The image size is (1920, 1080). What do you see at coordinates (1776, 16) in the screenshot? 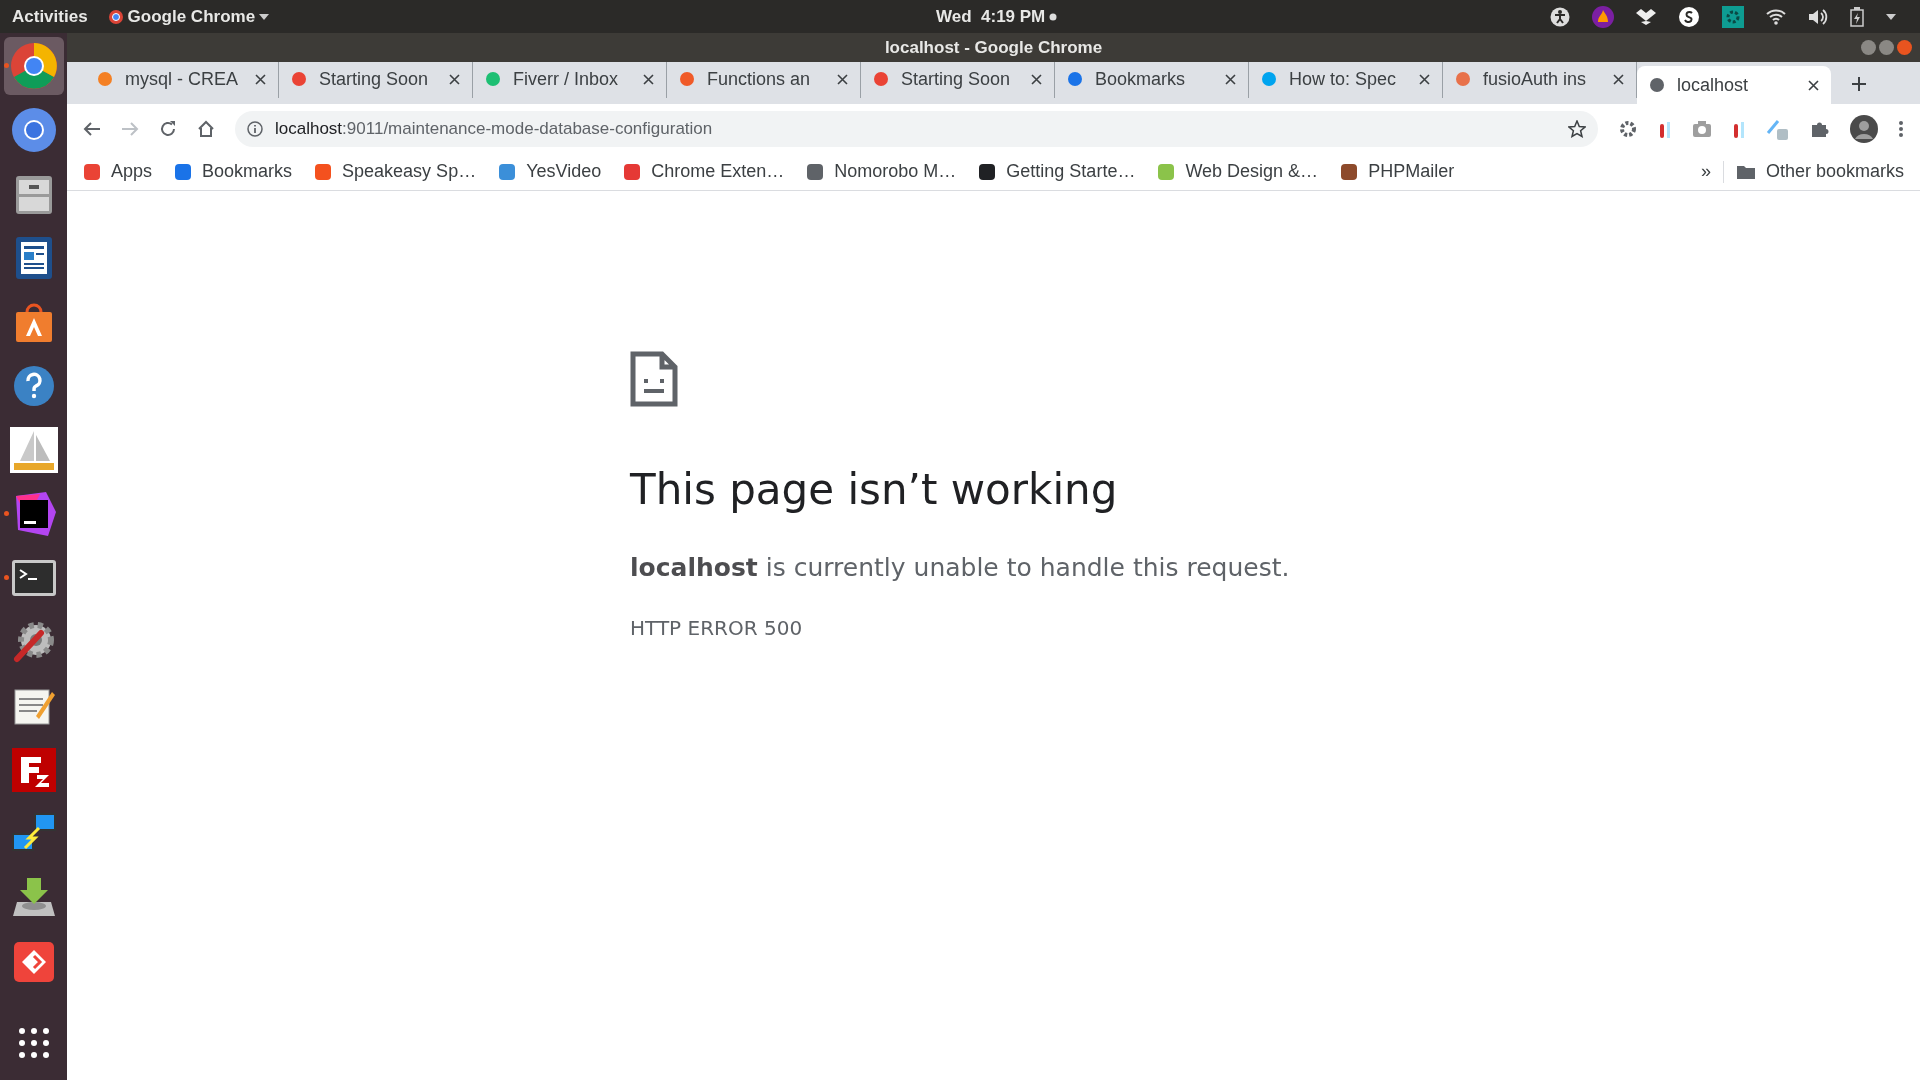
I see `wifi-icon` at bounding box center [1776, 16].